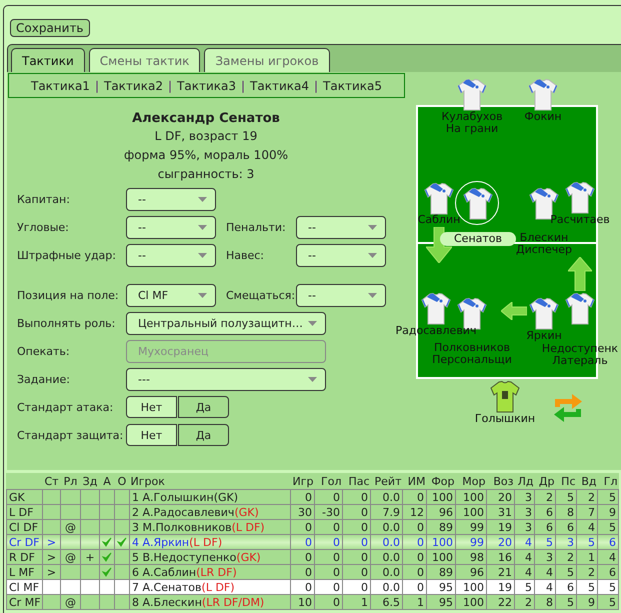  I want to click on table-cell: 8, so click(545, 602).